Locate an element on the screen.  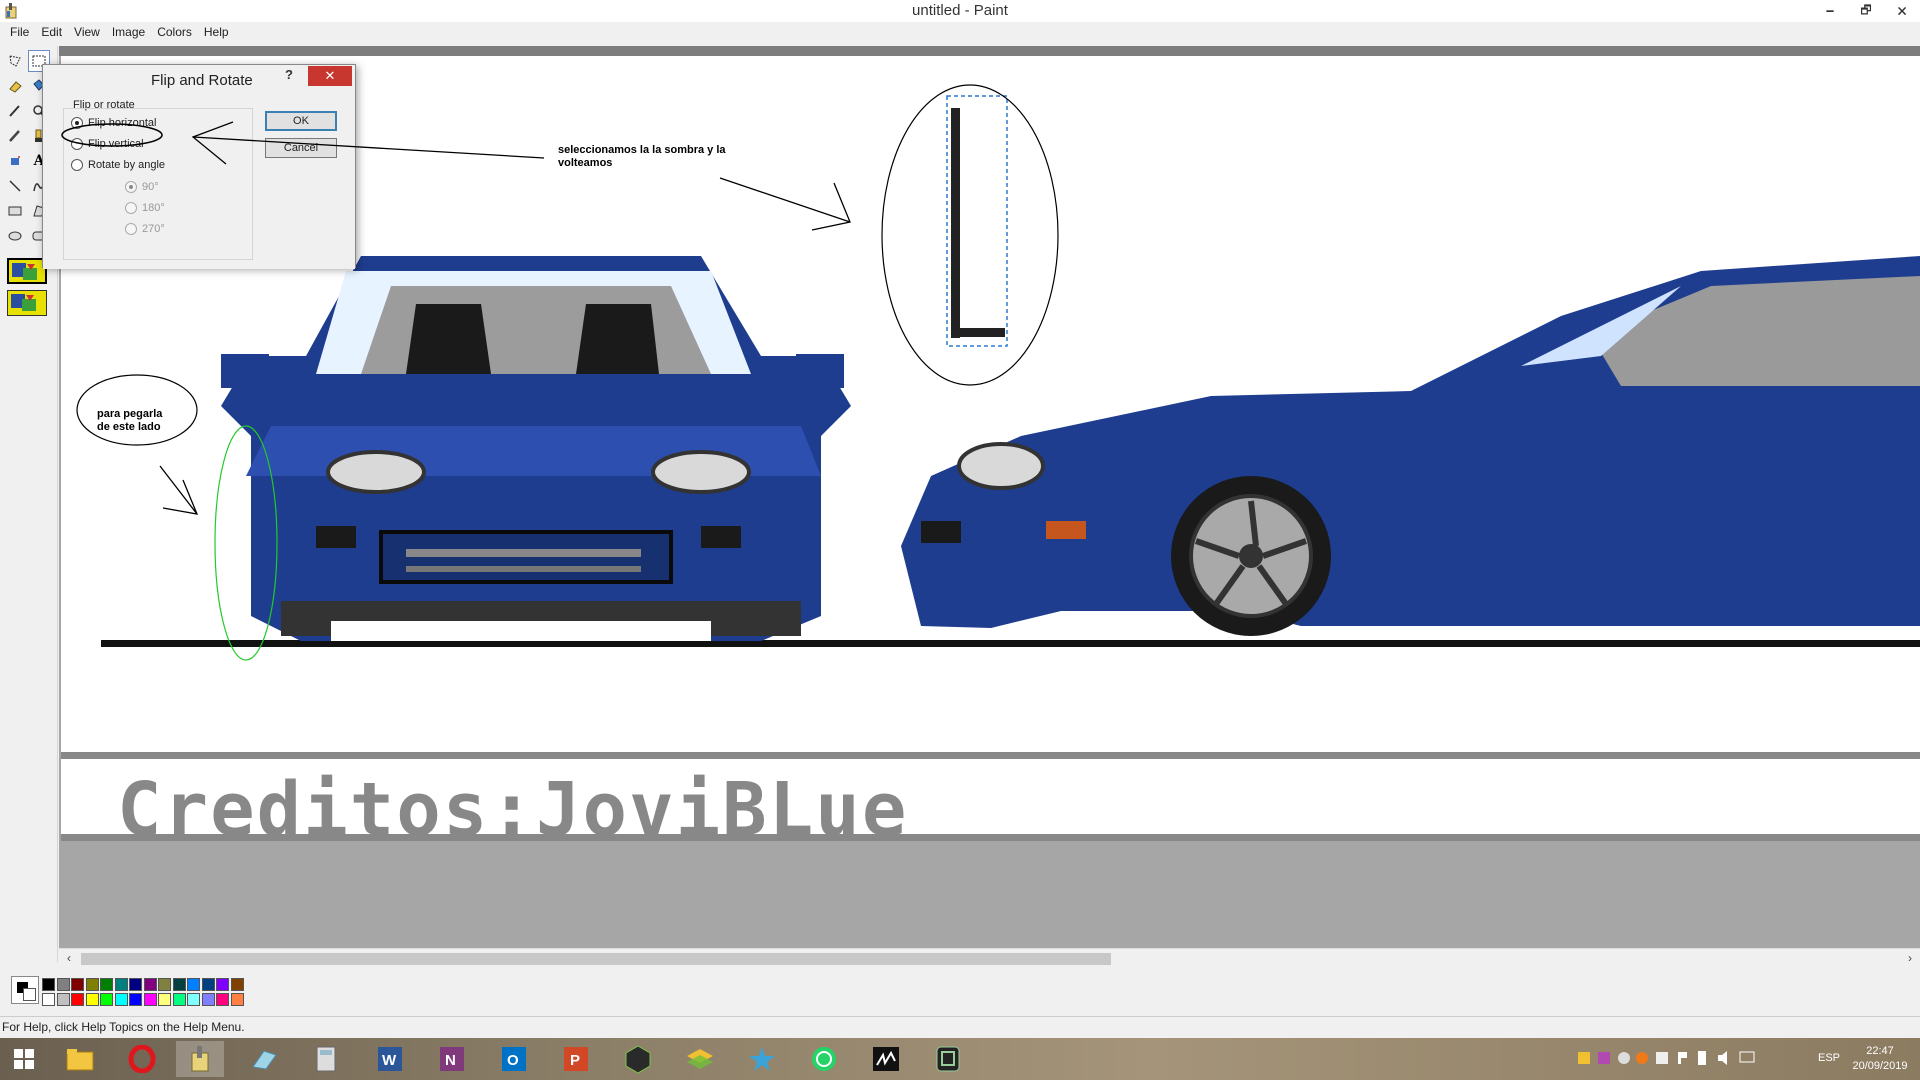
svg-text: P is located at coordinates (575, 1060).